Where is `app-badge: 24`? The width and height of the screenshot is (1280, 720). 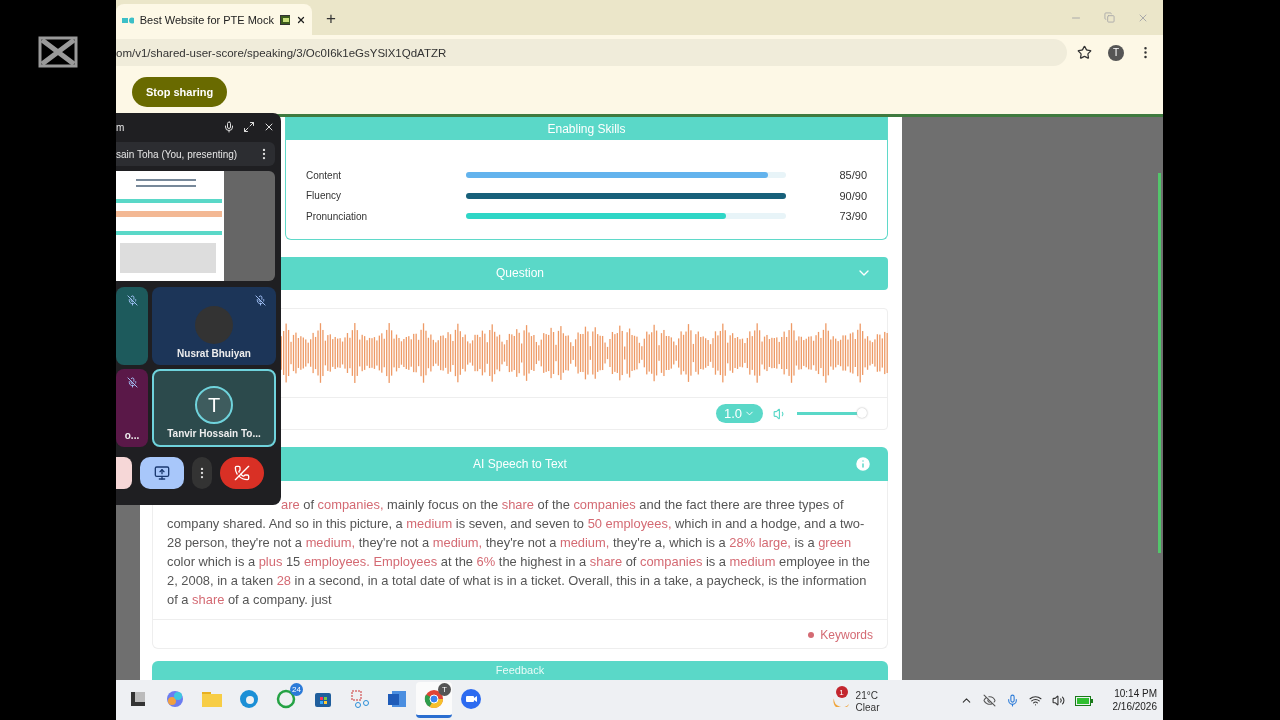
app-badge: 24 is located at coordinates (296, 689).